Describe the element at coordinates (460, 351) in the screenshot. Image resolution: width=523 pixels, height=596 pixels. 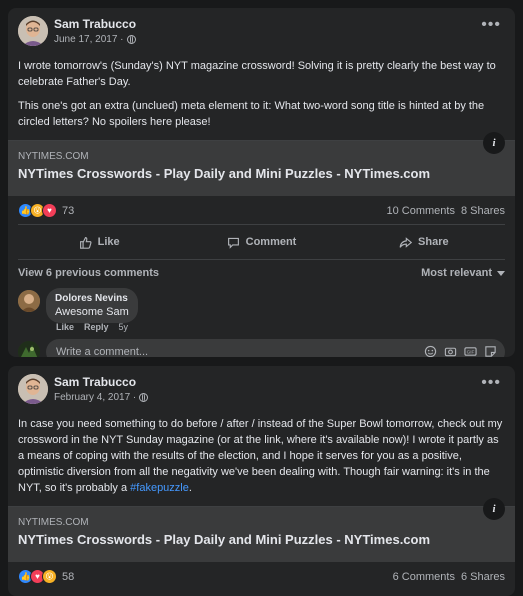
I see `comment-tools: GIF` at that location.